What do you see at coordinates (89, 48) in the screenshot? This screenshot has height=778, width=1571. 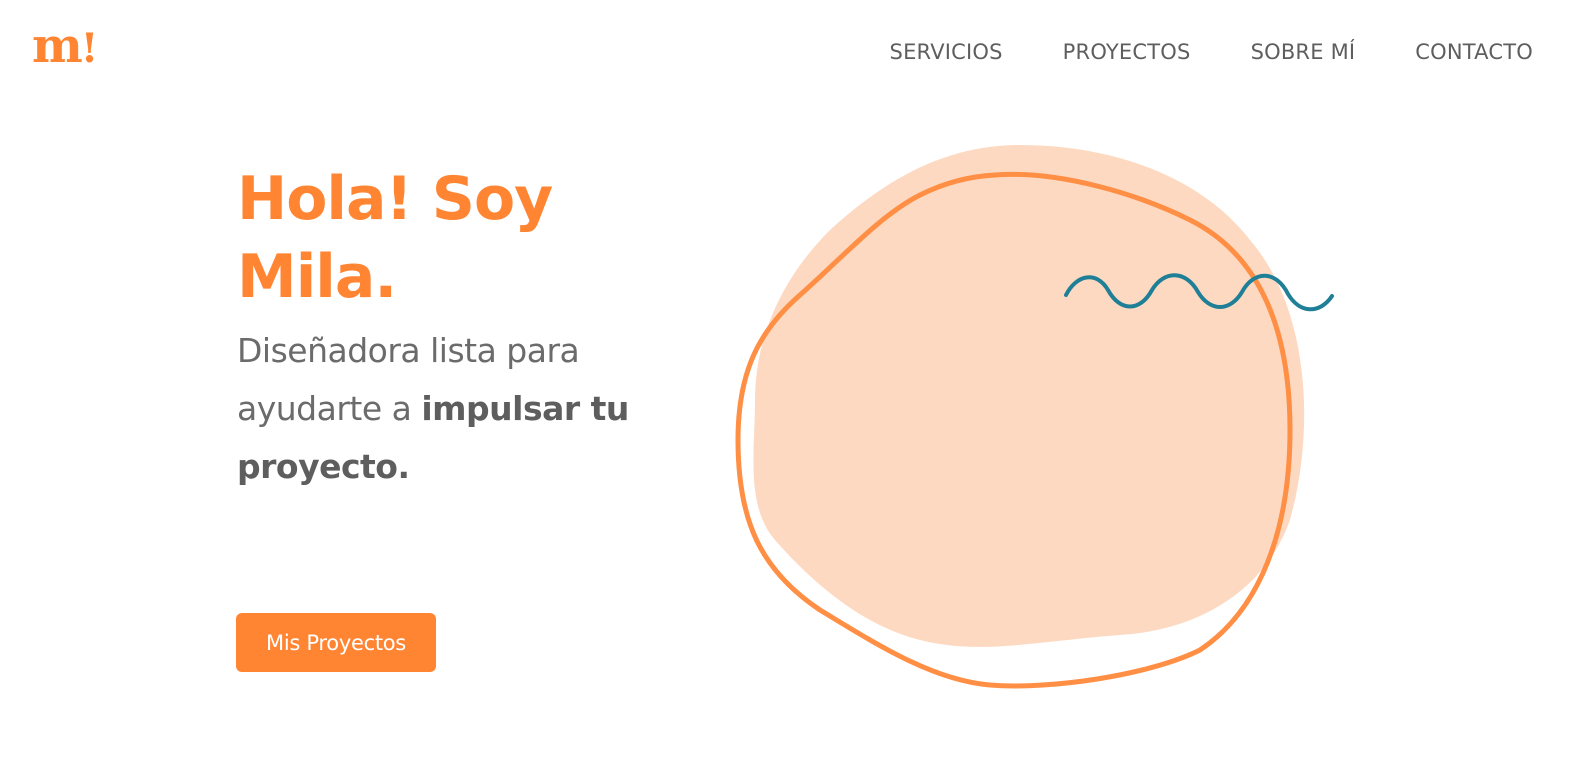 I see `logo-mark: !` at bounding box center [89, 48].